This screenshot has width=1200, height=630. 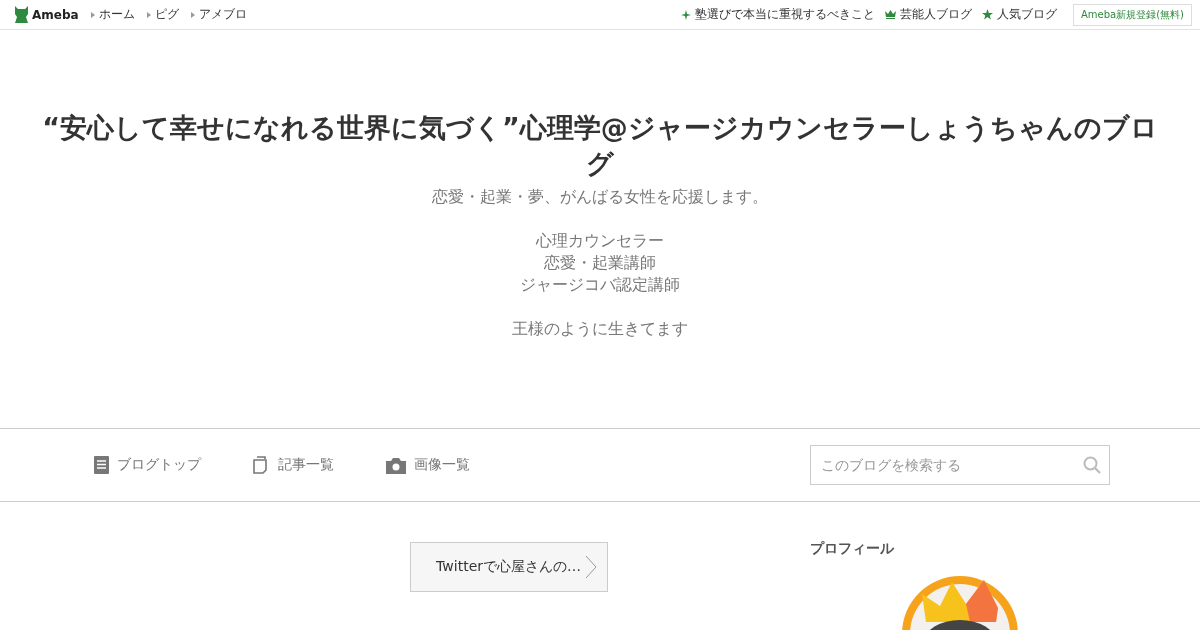 What do you see at coordinates (852, 549) in the screenshot?
I see `profile-heading: プロフィール` at bounding box center [852, 549].